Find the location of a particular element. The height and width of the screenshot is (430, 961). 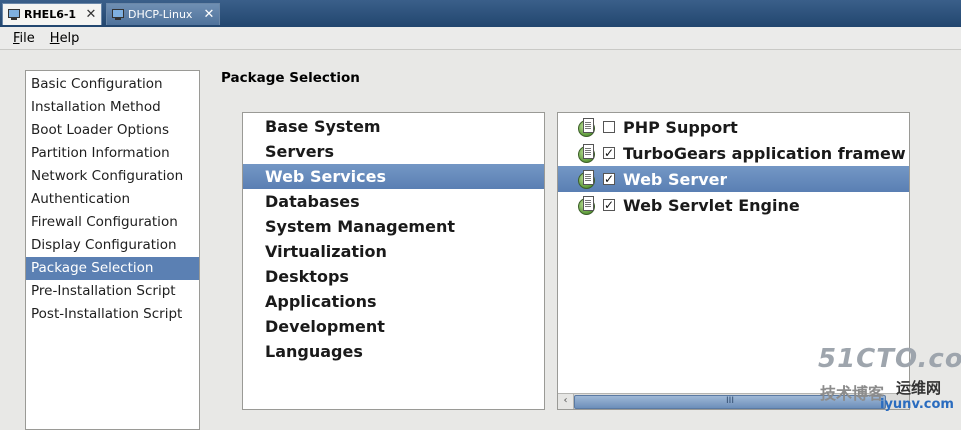

package-row: PHP Support is located at coordinates (733, 127).